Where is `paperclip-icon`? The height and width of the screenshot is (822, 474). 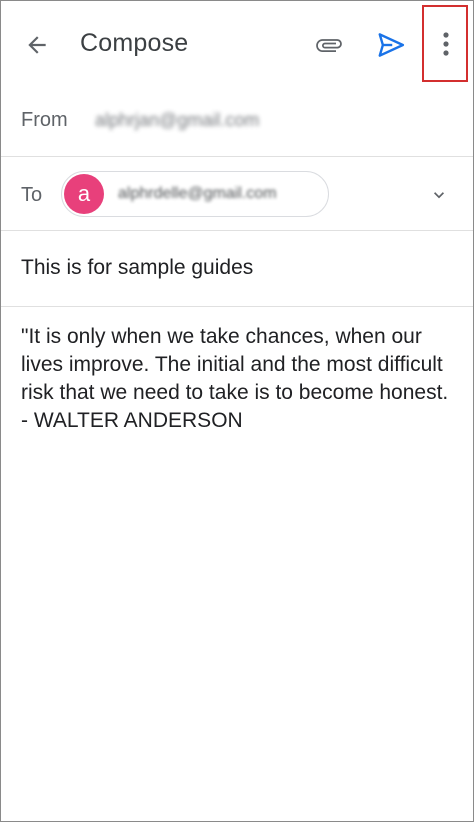 paperclip-icon is located at coordinates (329, 45).